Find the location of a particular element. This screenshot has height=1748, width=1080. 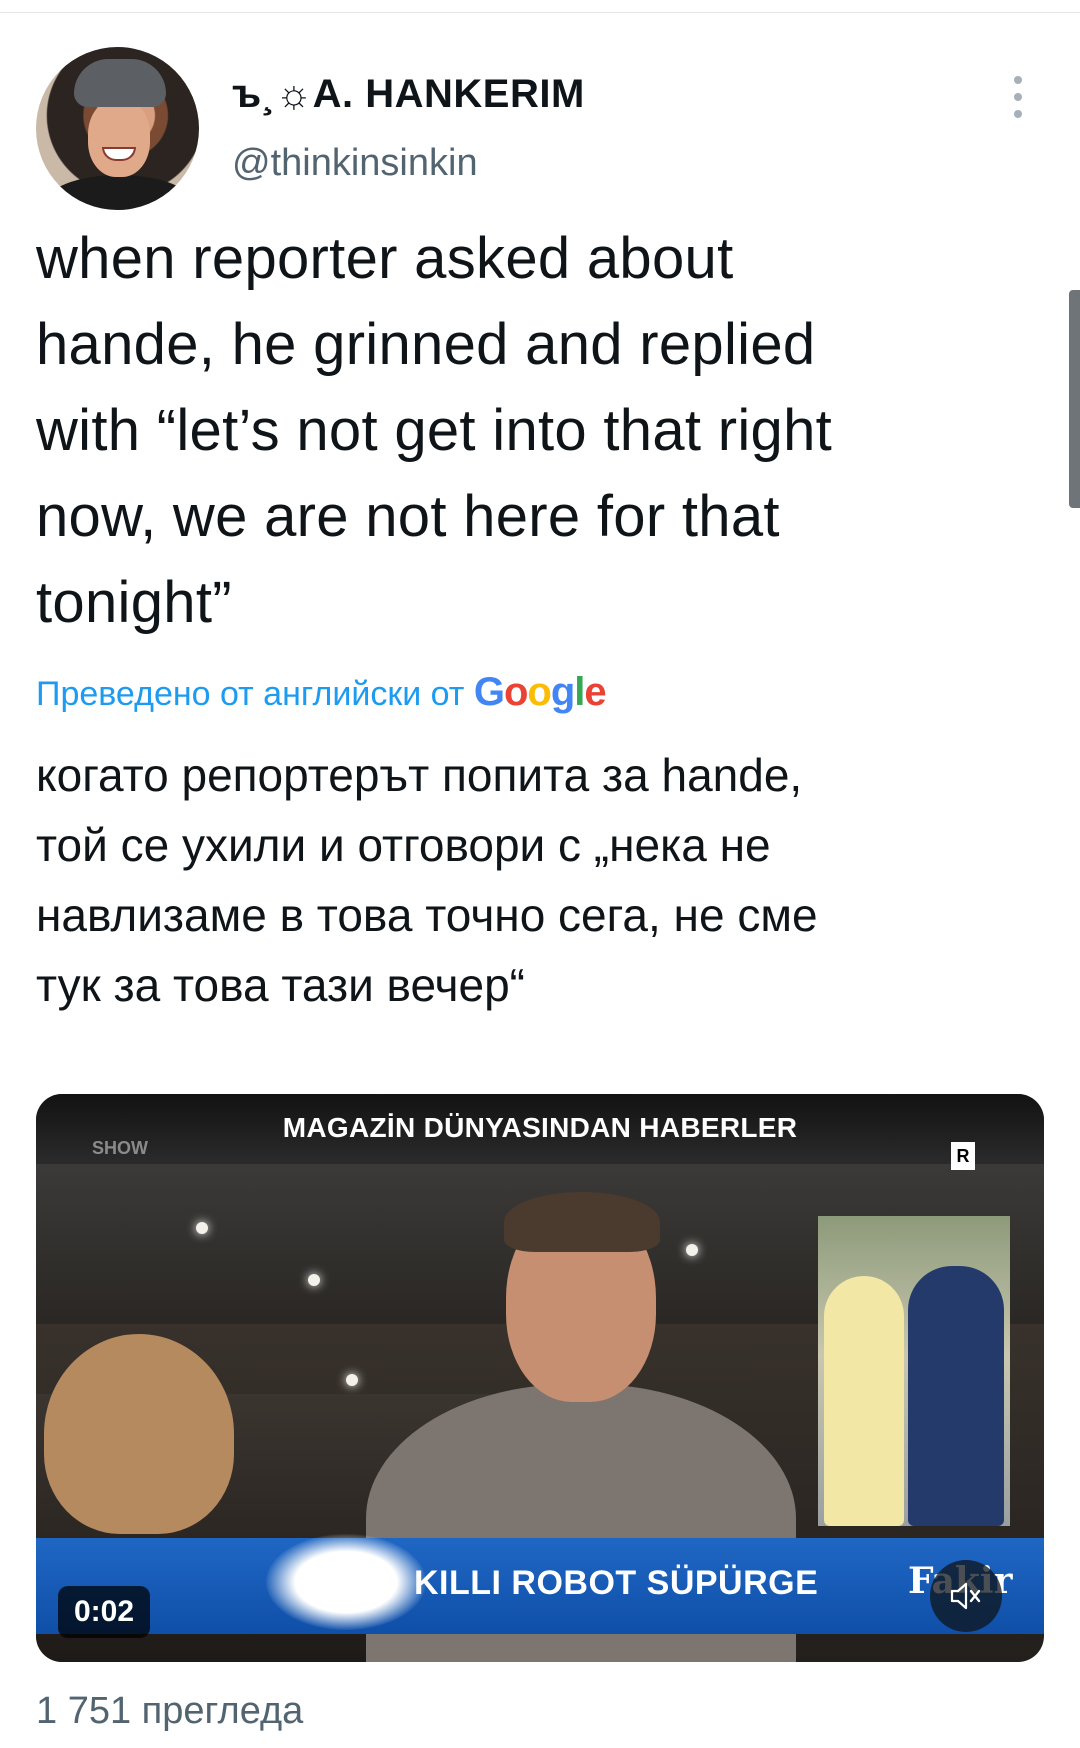

channel-logo: SHOW is located at coordinates (120, 1148).